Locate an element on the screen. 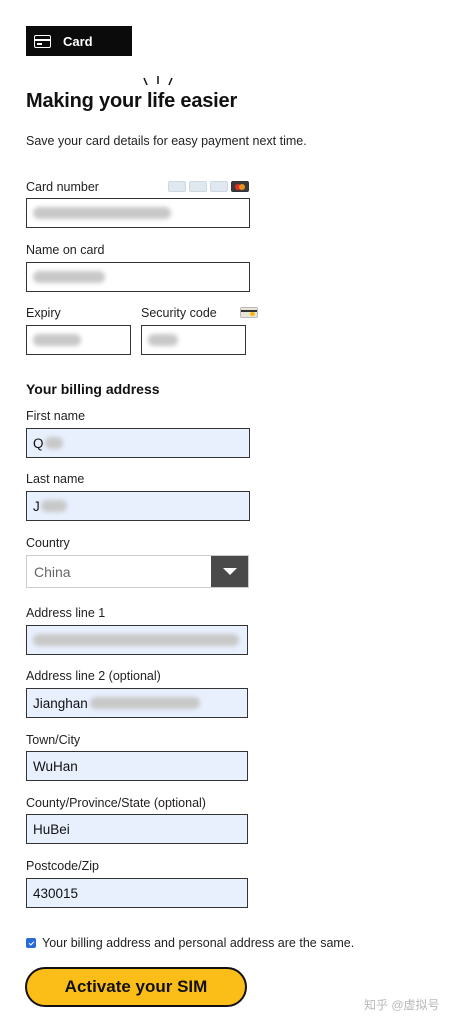 Image resolution: width=462 pixels, height=1024 pixels. chevron-down-icon is located at coordinates (229, 571).